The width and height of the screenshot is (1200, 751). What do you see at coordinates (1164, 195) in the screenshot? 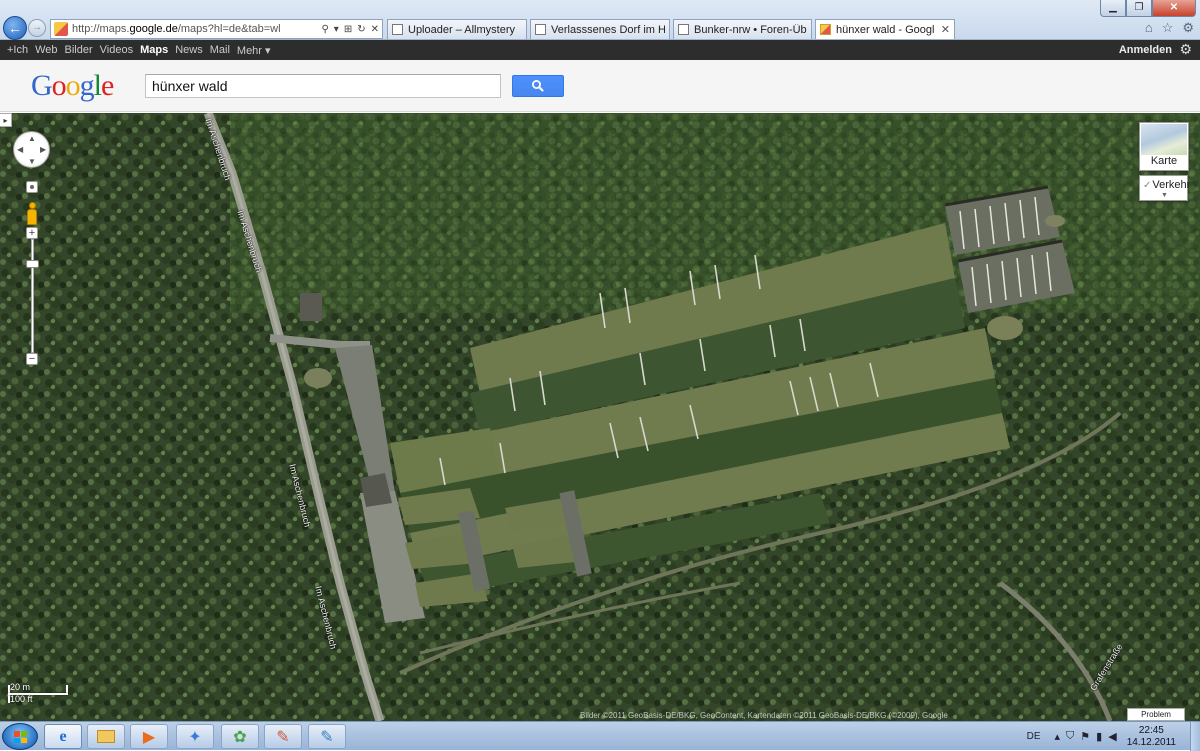
I see `chevron-down-icon: ▼` at bounding box center [1164, 195].